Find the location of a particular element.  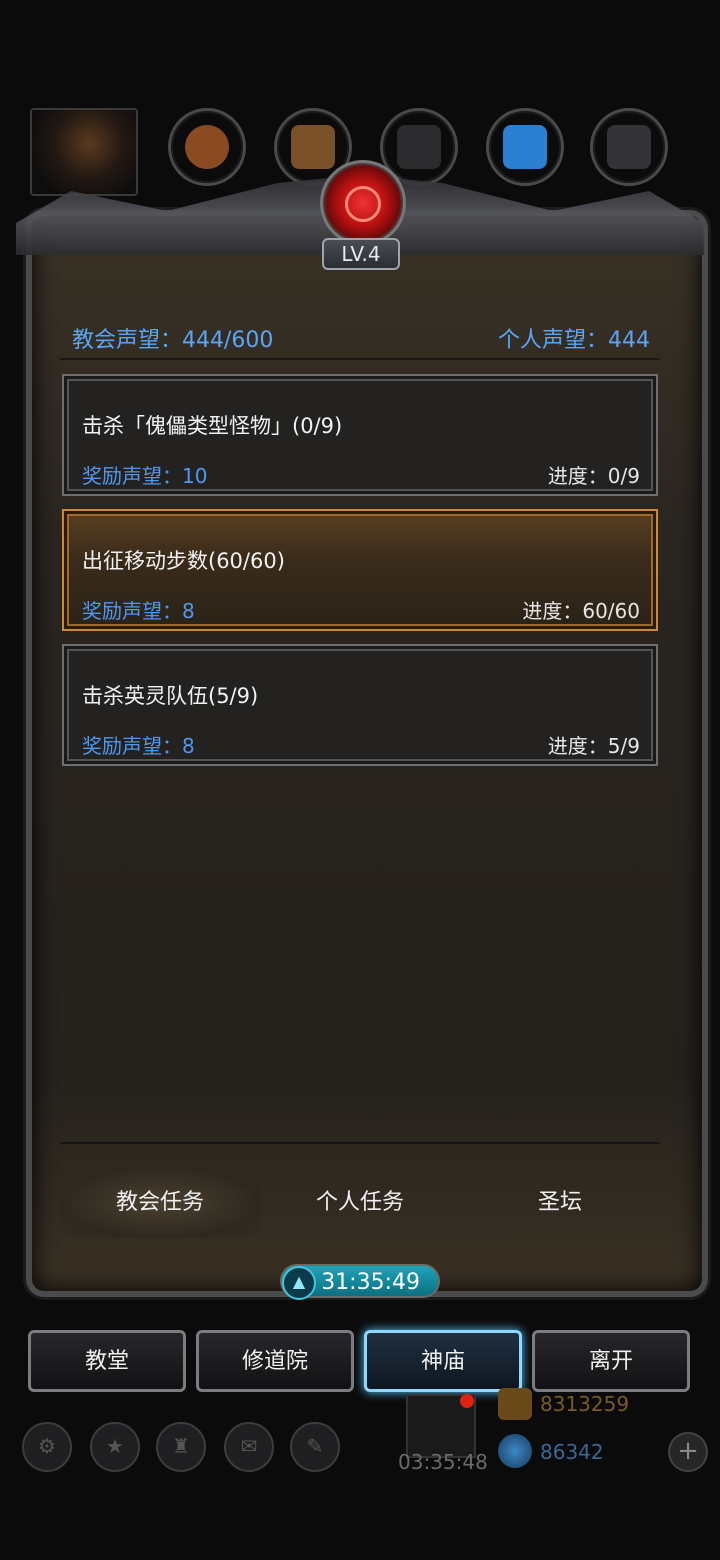

nav-temple-button: 神庙 is located at coordinates (443, 1361).